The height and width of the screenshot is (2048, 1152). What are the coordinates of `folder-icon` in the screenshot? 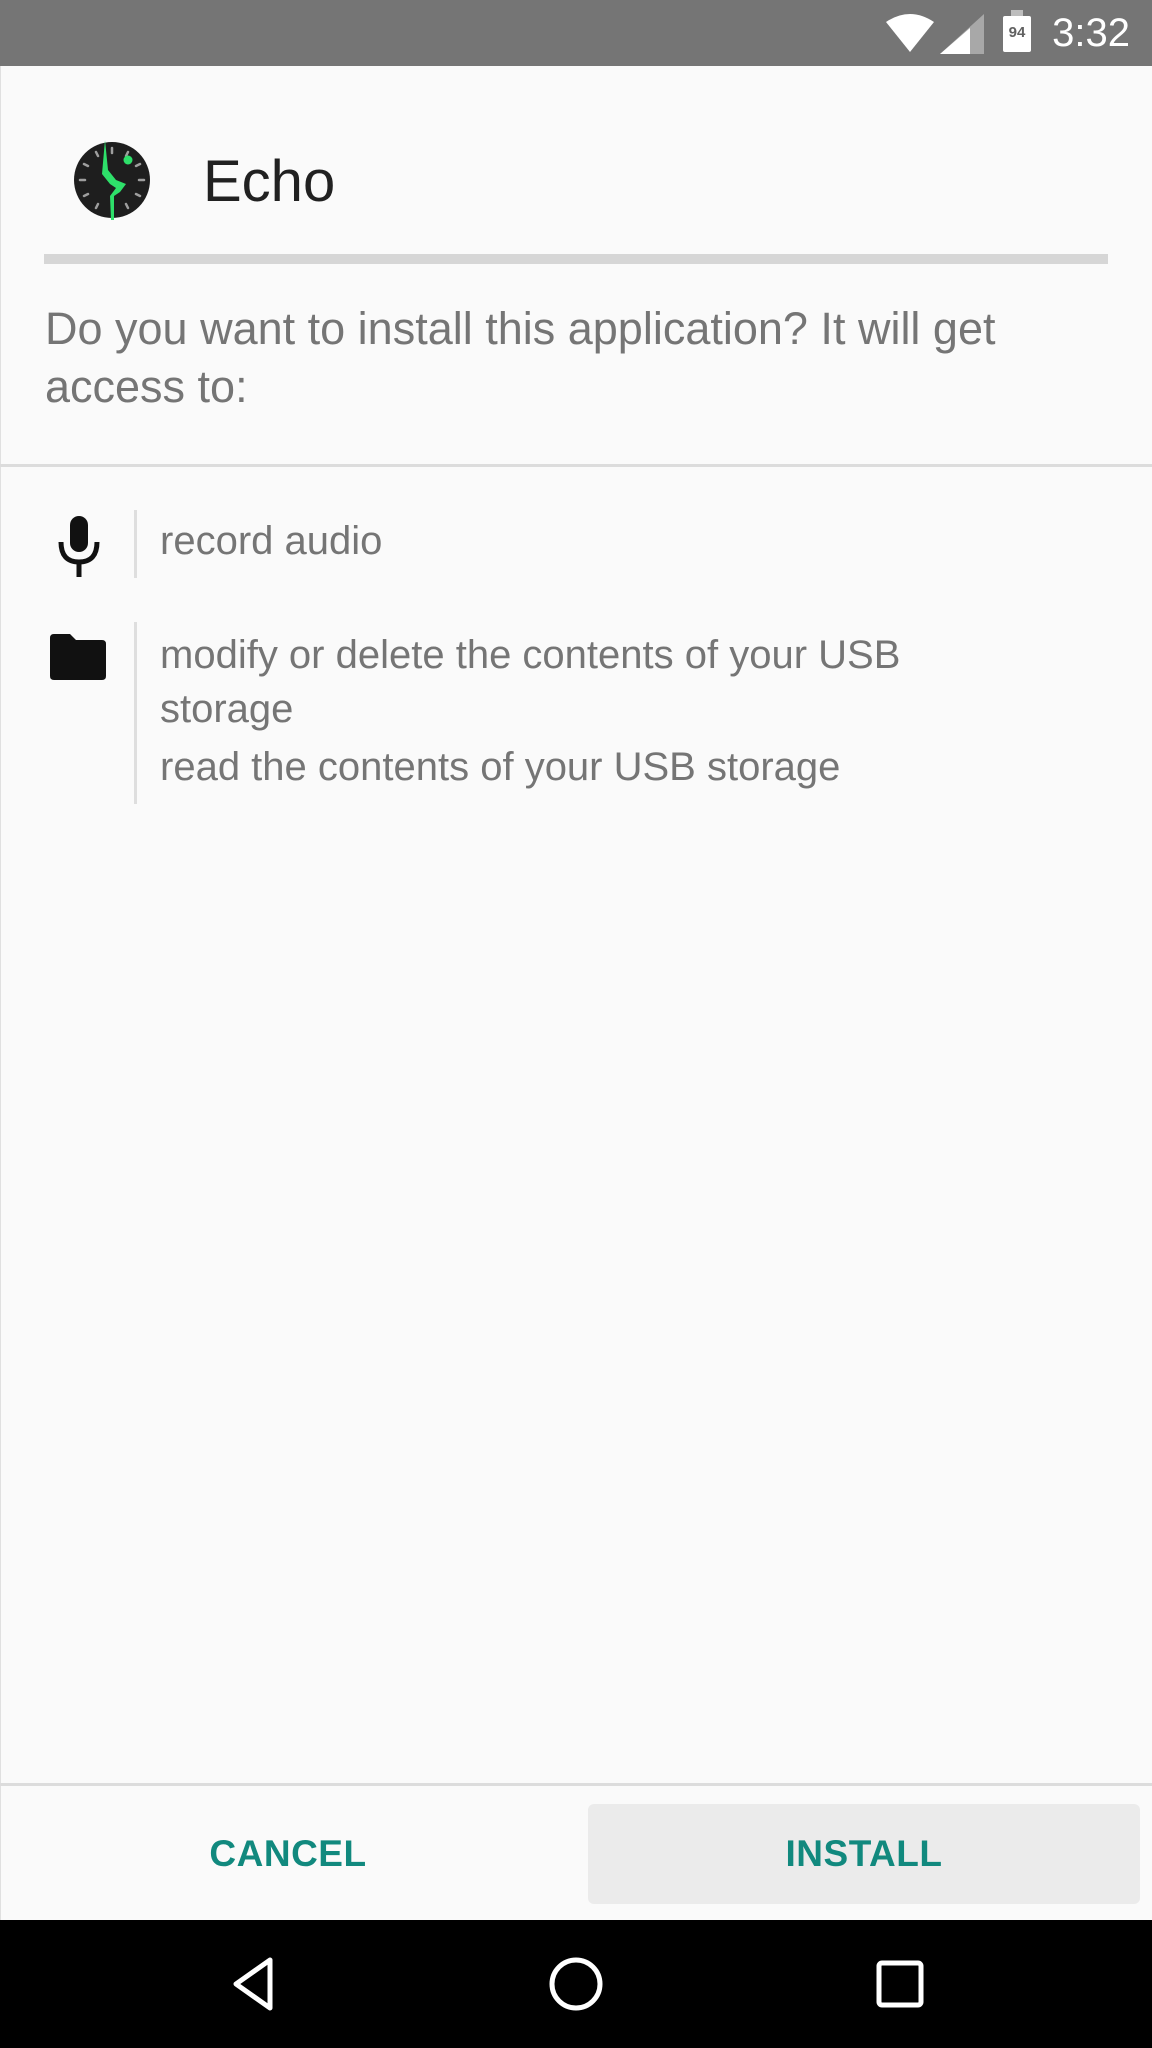 It's located at (78, 657).